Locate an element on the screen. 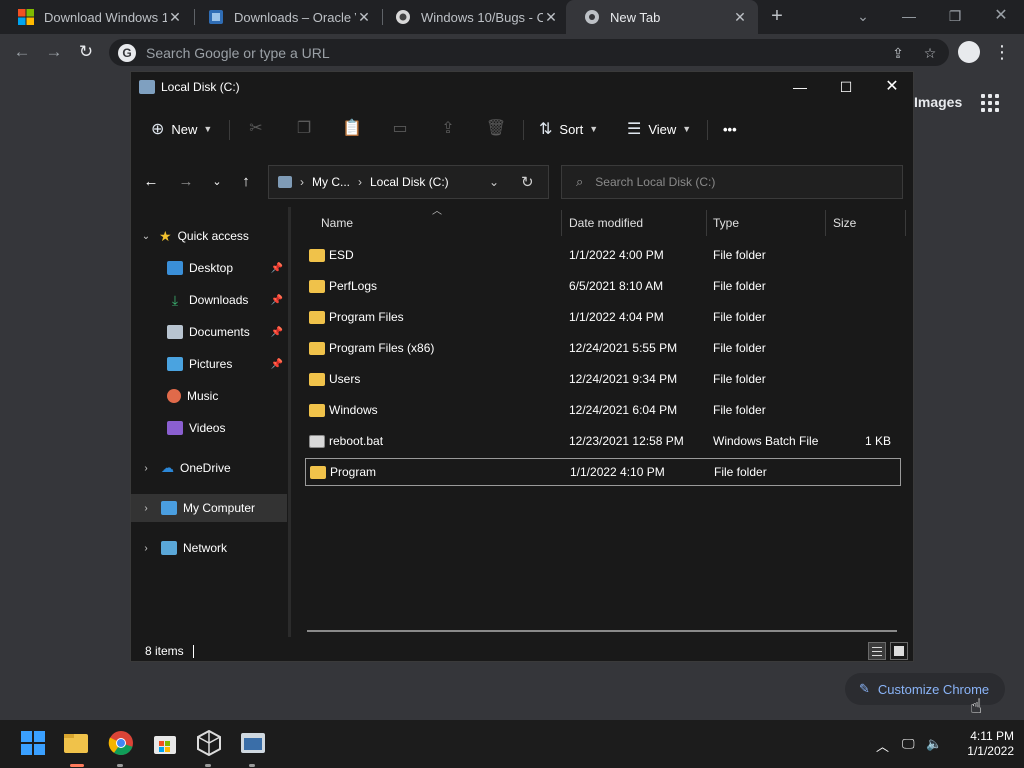 This screenshot has width=1024, height=768. file-row-users: Users 12/24/2021 9:34 PM File folder is located at coordinates (603, 379).